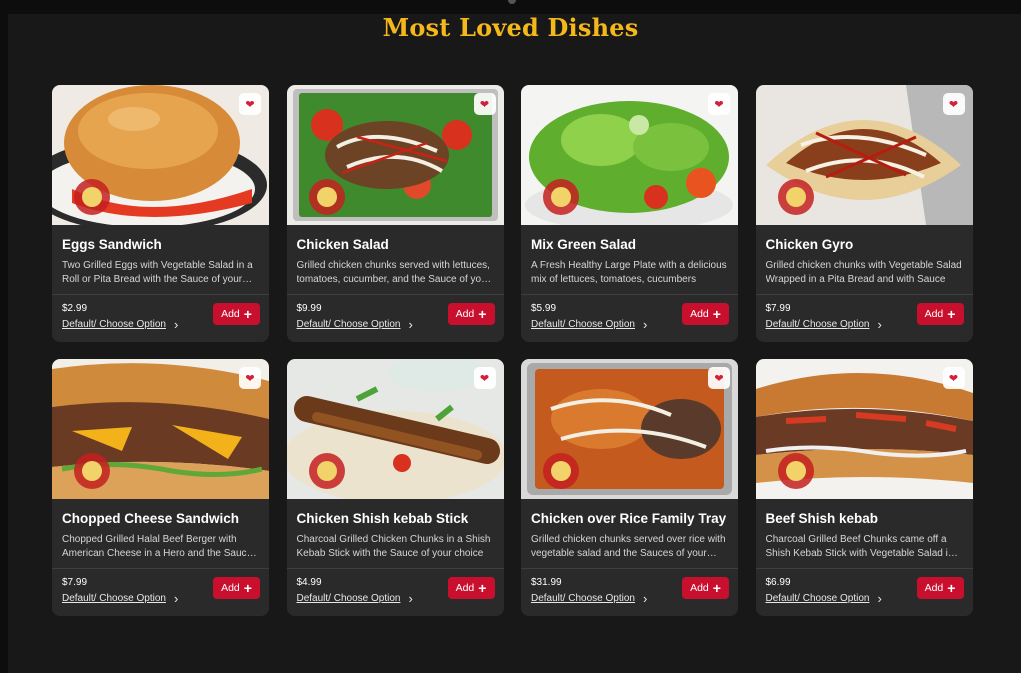  What do you see at coordinates (809, 244) in the screenshot?
I see `dish-name: Chicken Gyro` at bounding box center [809, 244].